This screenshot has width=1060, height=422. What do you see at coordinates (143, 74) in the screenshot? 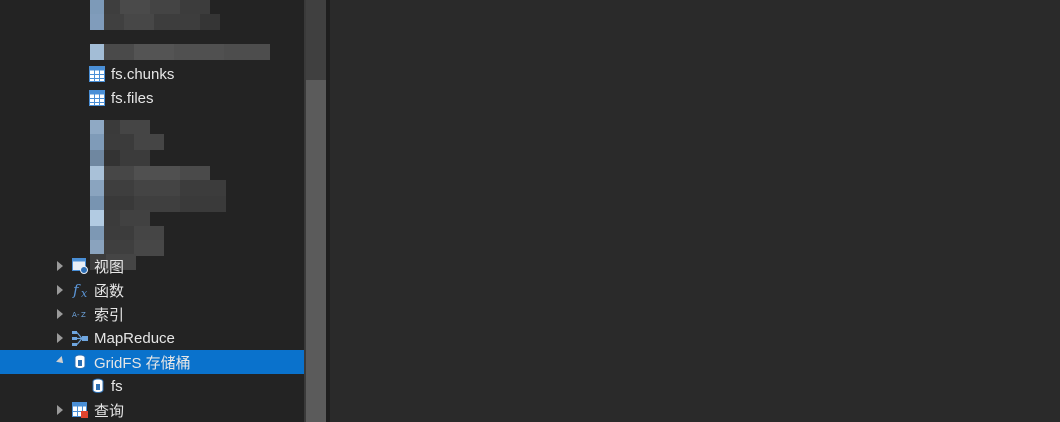
I see `tree-item-label: fs.chunks` at bounding box center [143, 74].